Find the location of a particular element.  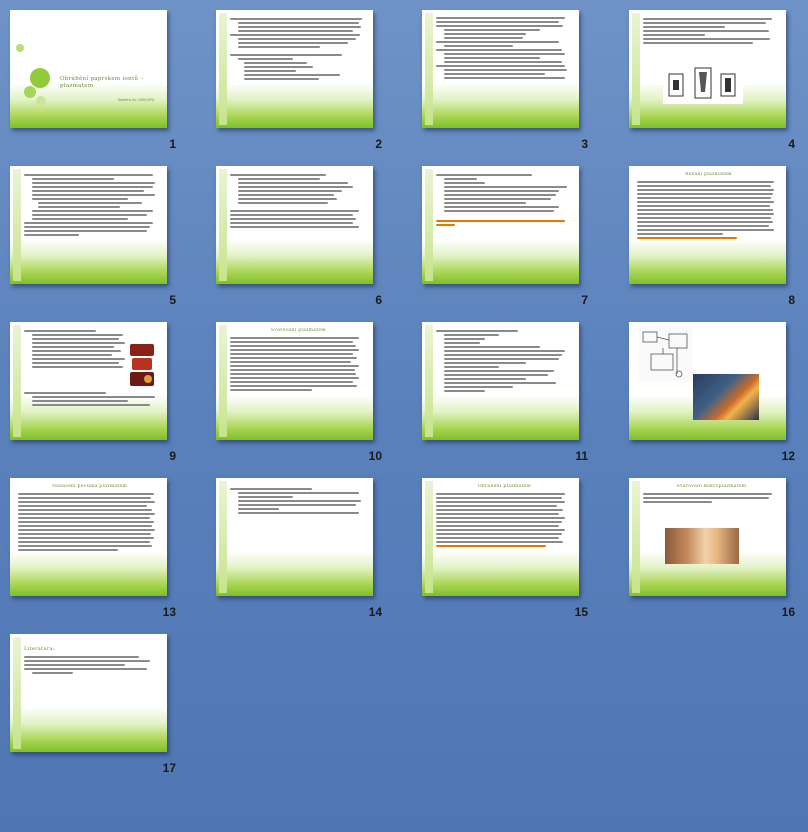

slide-thumbnail: 2 is located at coordinates (301, 85).